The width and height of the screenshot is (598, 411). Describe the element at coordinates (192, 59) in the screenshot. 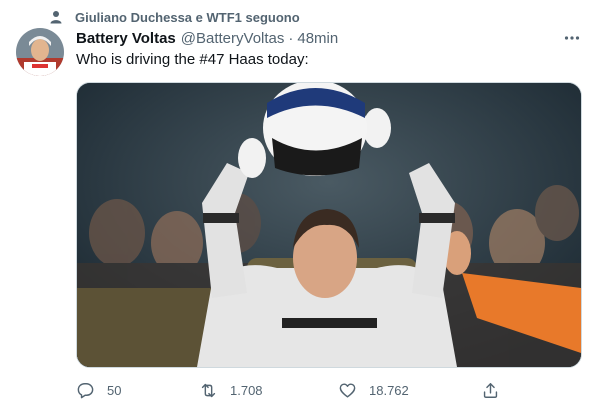

I see `tweet-text: Who is driving the #47 Haas today:` at that location.